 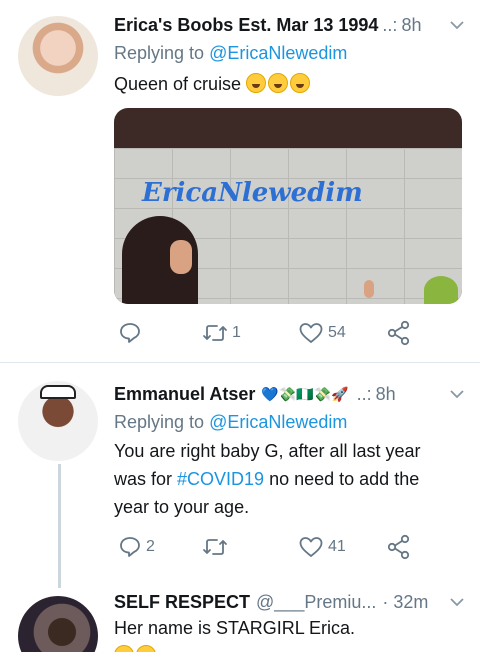 I want to click on tweet-text: Queen of cruise, so click(x=284, y=84).